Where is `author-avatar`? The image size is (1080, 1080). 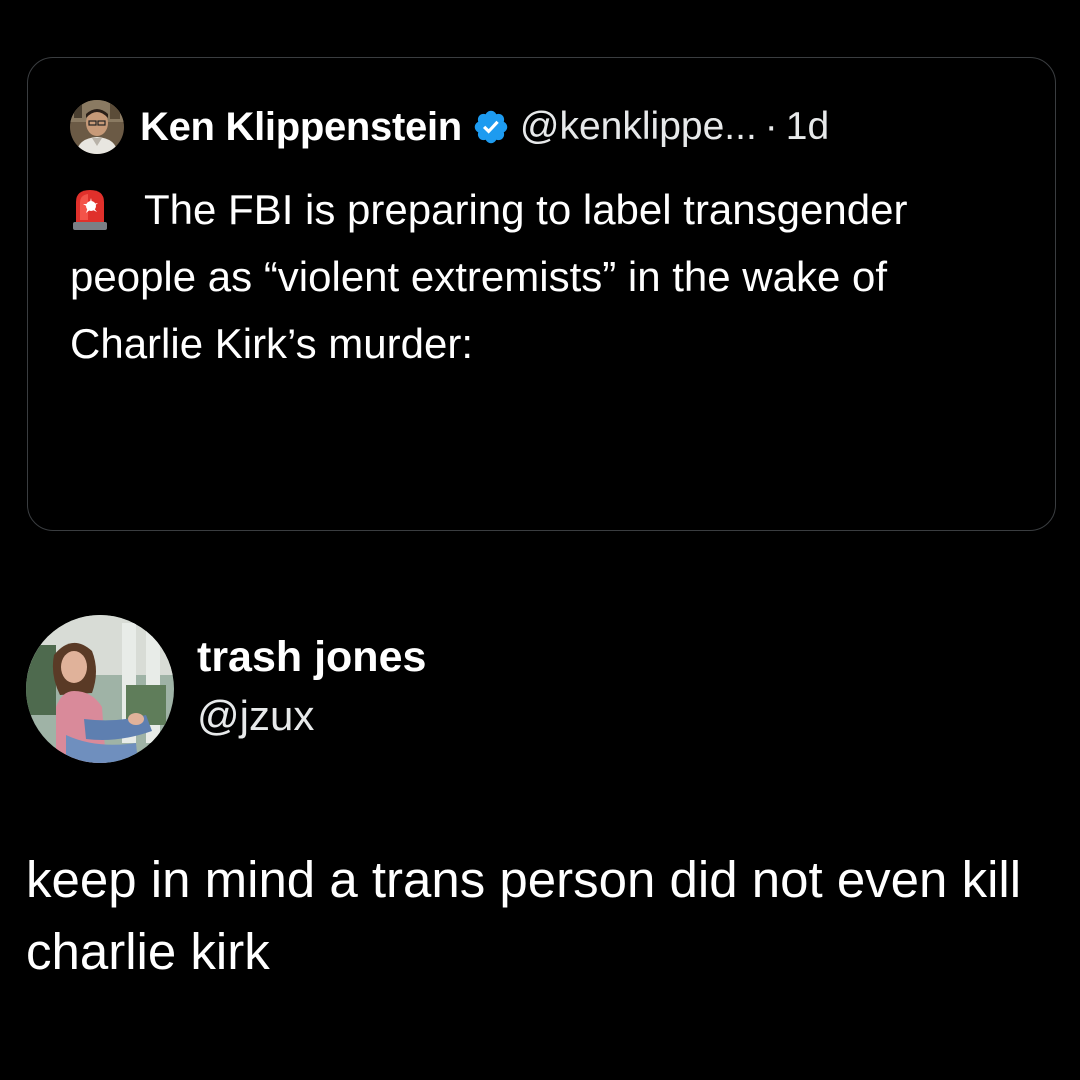
author-avatar is located at coordinates (100, 689).